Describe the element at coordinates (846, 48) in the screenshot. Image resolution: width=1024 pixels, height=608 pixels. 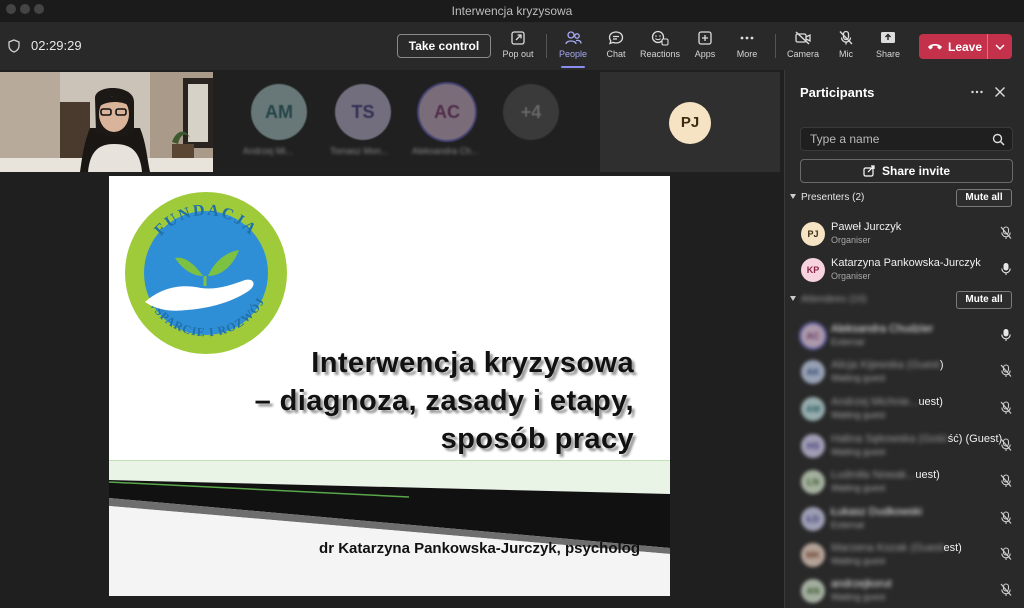
I see `mic-button: Mic` at that location.